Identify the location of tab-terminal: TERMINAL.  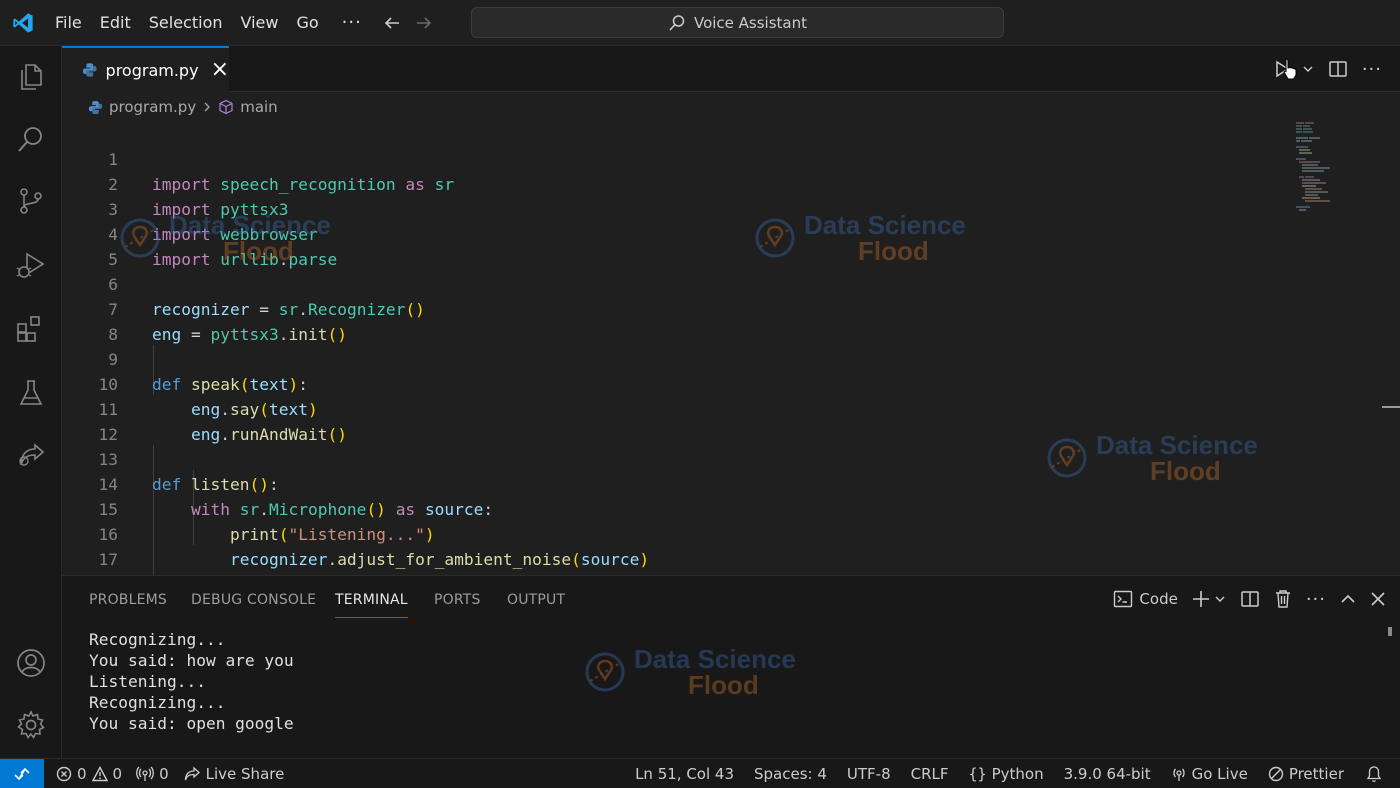
(371, 597).